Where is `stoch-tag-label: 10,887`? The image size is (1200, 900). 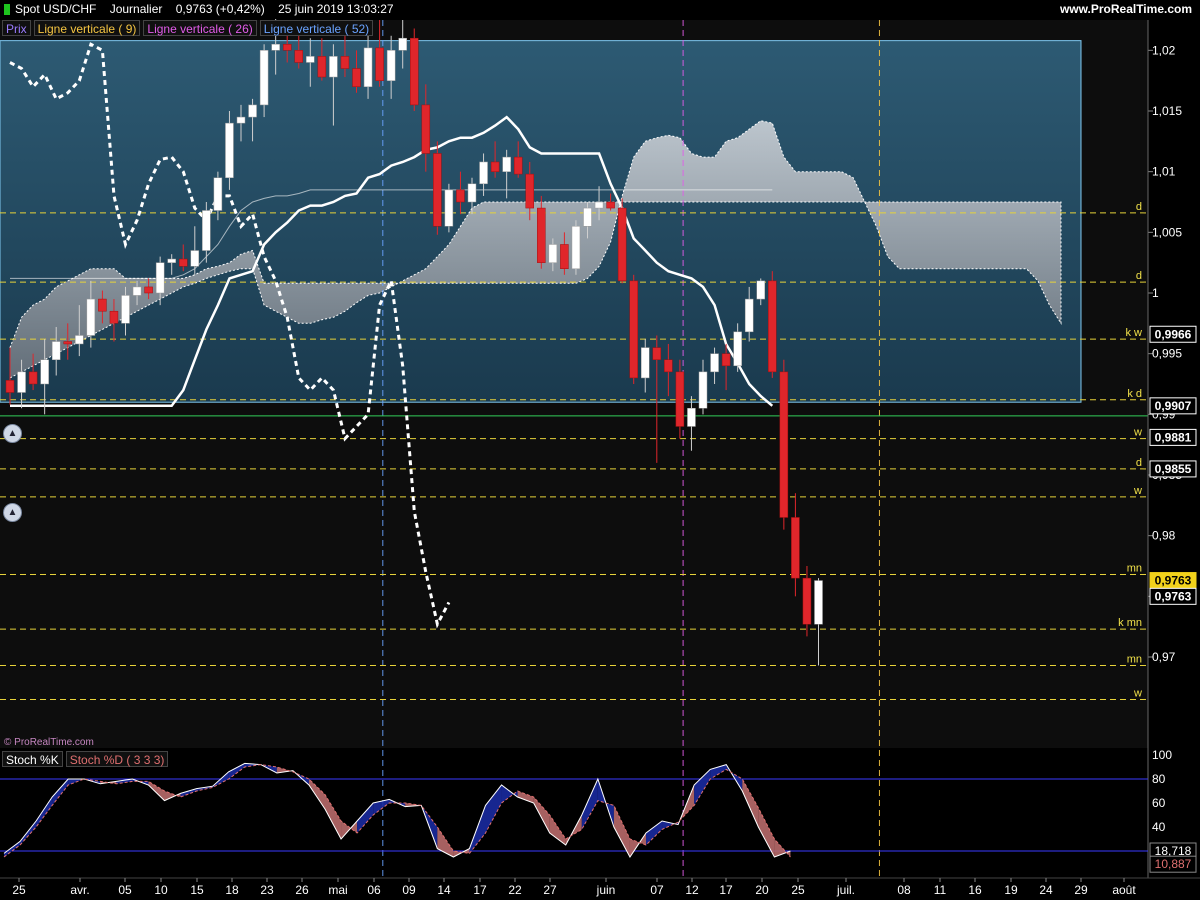
stoch-tag-label: 10,887 is located at coordinates (1173, 864).